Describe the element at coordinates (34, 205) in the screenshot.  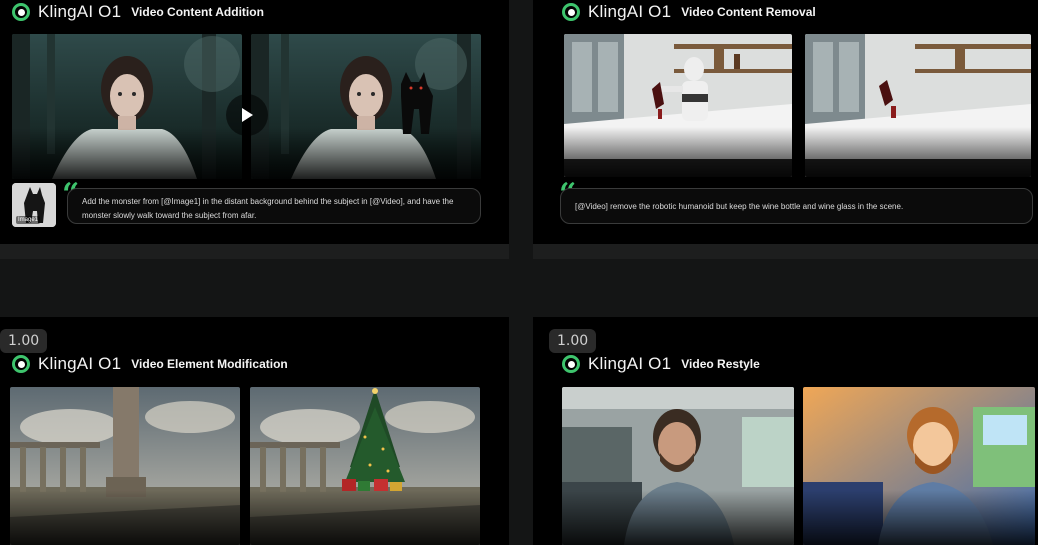
I see `reference-image-thumbnail: Image1` at that location.